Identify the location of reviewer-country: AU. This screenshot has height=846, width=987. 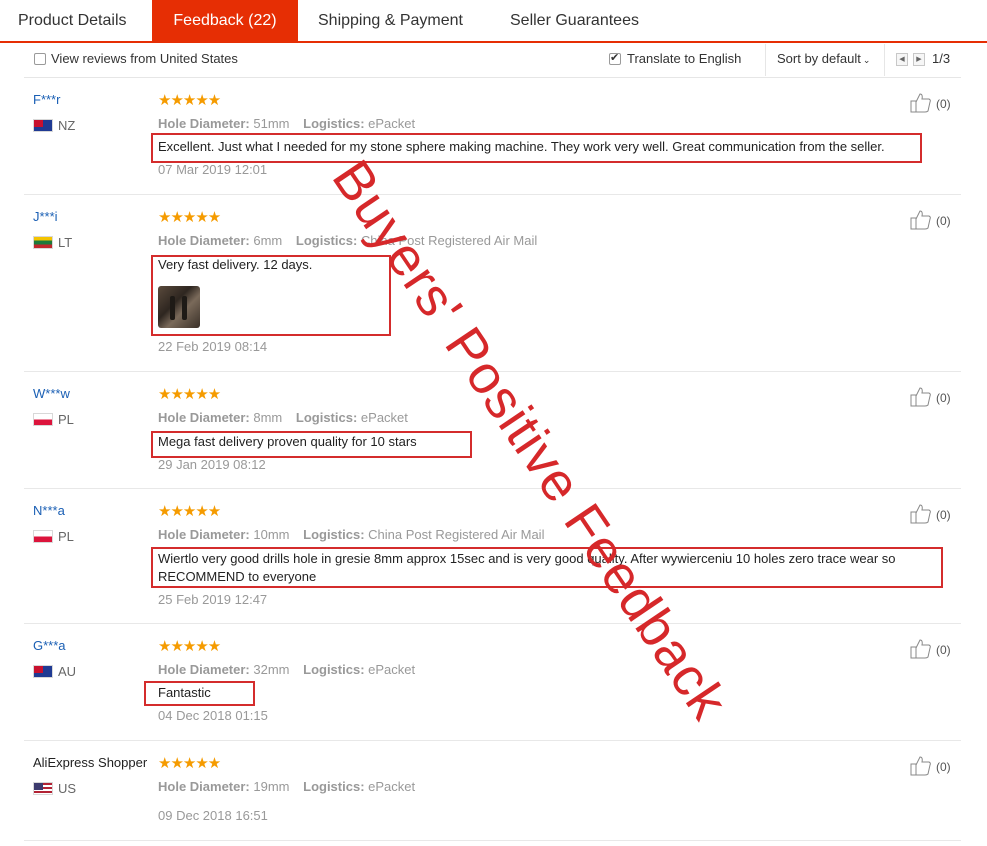
(67, 671).